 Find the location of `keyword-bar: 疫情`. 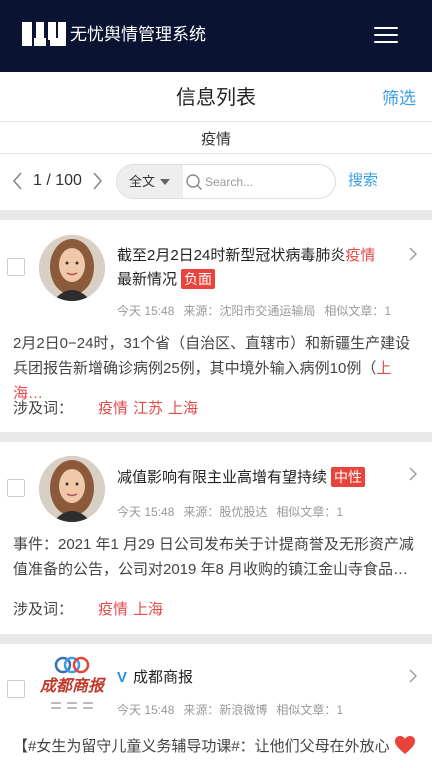

keyword-bar: 疫情 is located at coordinates (216, 138).